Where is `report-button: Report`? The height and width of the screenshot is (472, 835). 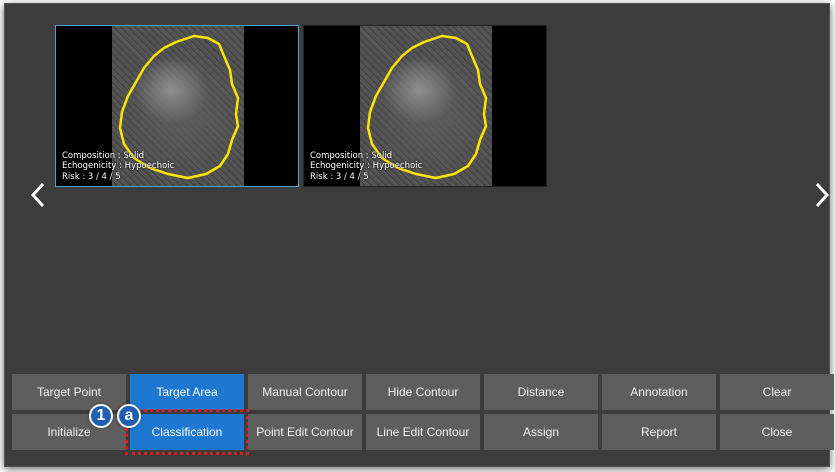 report-button: Report is located at coordinates (659, 432).